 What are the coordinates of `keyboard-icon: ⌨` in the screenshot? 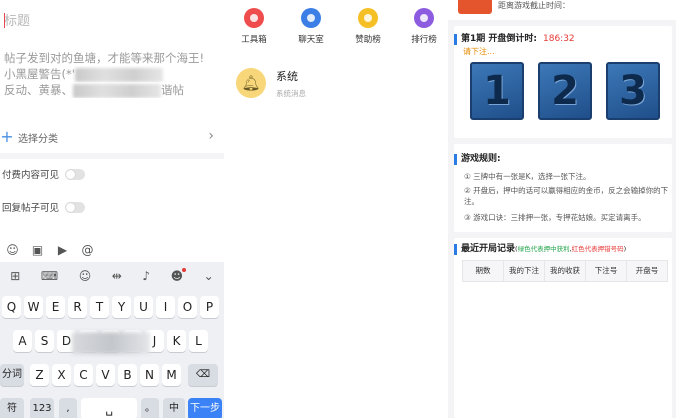 It's located at (49, 276).